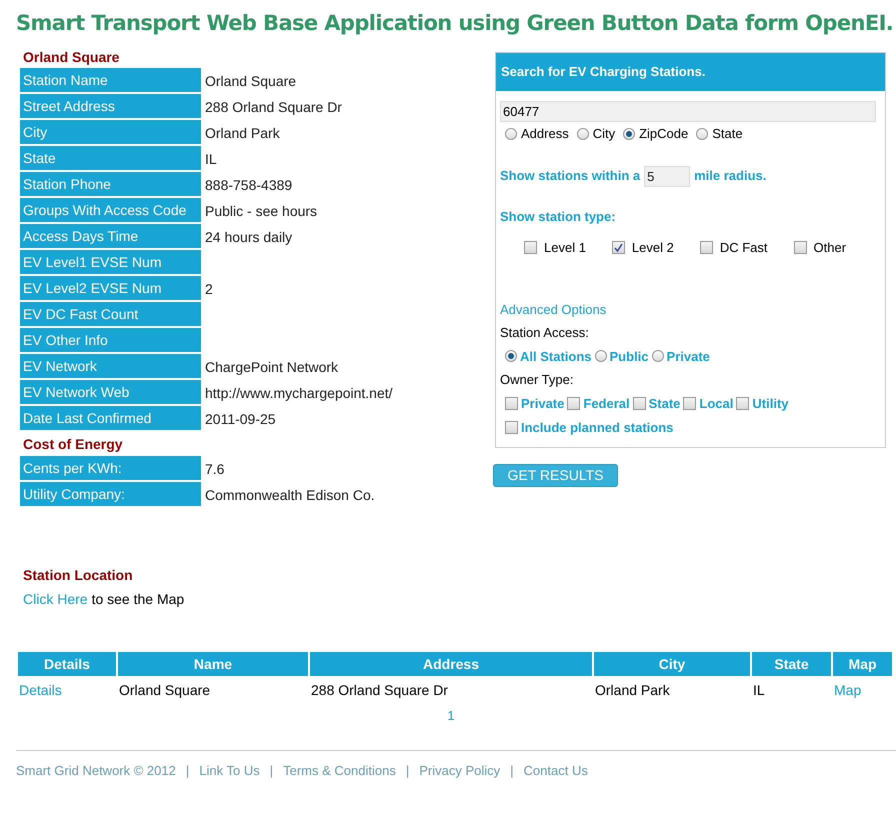 This screenshot has height=813, width=896. I want to click on field-value: 888-758-4389, so click(248, 185).